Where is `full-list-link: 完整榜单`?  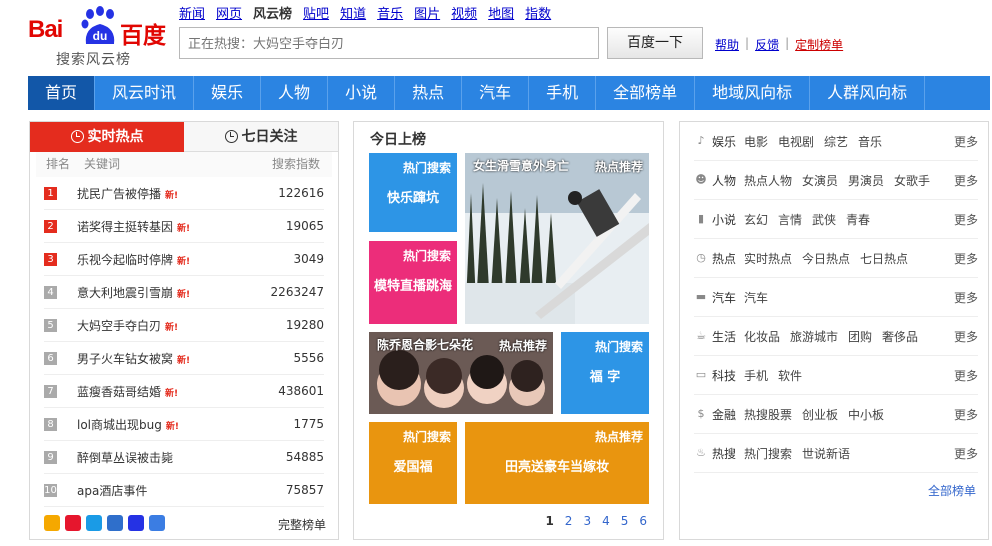
full-list-link: 完整榜单 is located at coordinates (302, 524).